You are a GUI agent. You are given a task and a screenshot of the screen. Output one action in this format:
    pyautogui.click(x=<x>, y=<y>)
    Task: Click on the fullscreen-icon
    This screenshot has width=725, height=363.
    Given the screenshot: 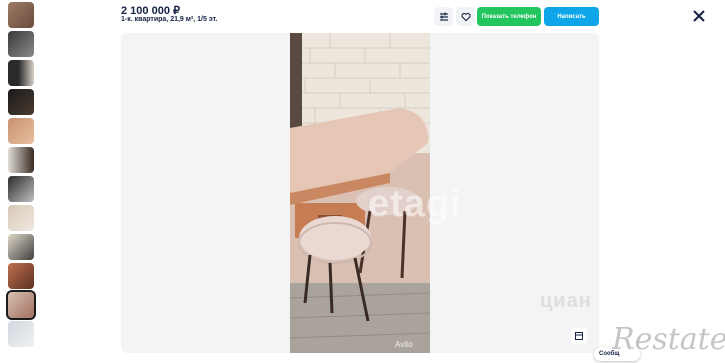 What is the action you would take?
    pyautogui.click(x=579, y=336)
    